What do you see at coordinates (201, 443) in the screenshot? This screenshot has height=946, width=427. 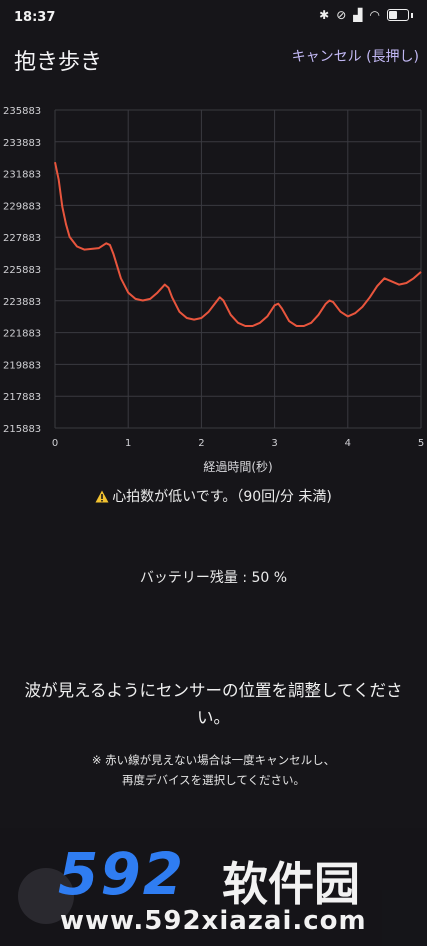 I see `x-tick-label: 2` at bounding box center [201, 443].